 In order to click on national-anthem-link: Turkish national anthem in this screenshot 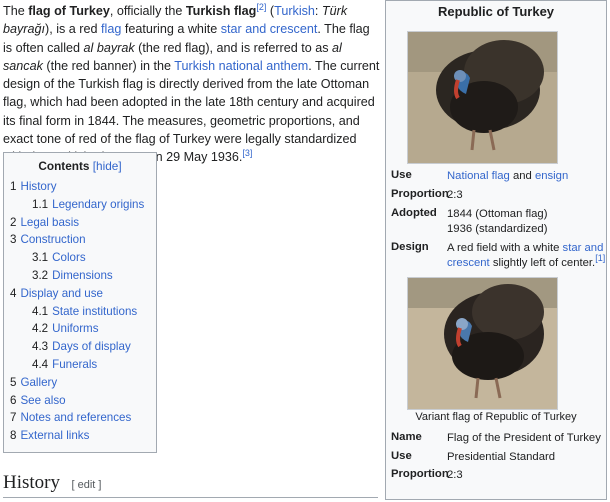, I will do `click(241, 66)`.